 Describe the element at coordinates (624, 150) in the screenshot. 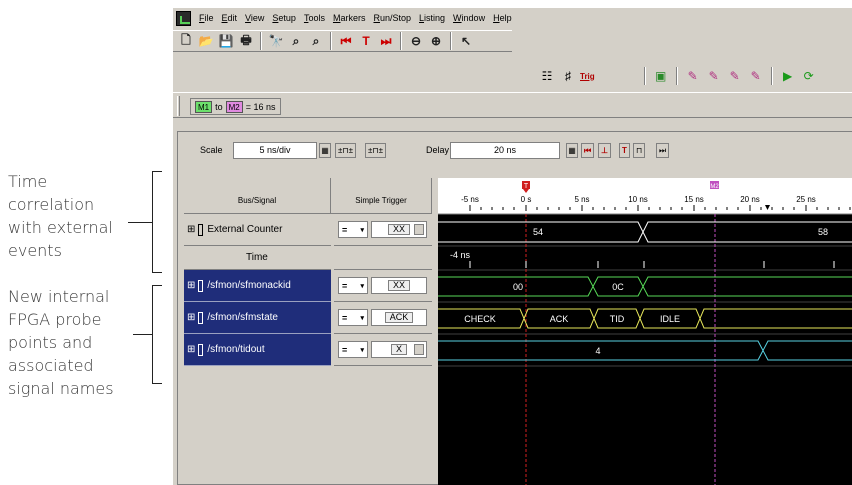

I see `delay-trigger-icon: T` at that location.